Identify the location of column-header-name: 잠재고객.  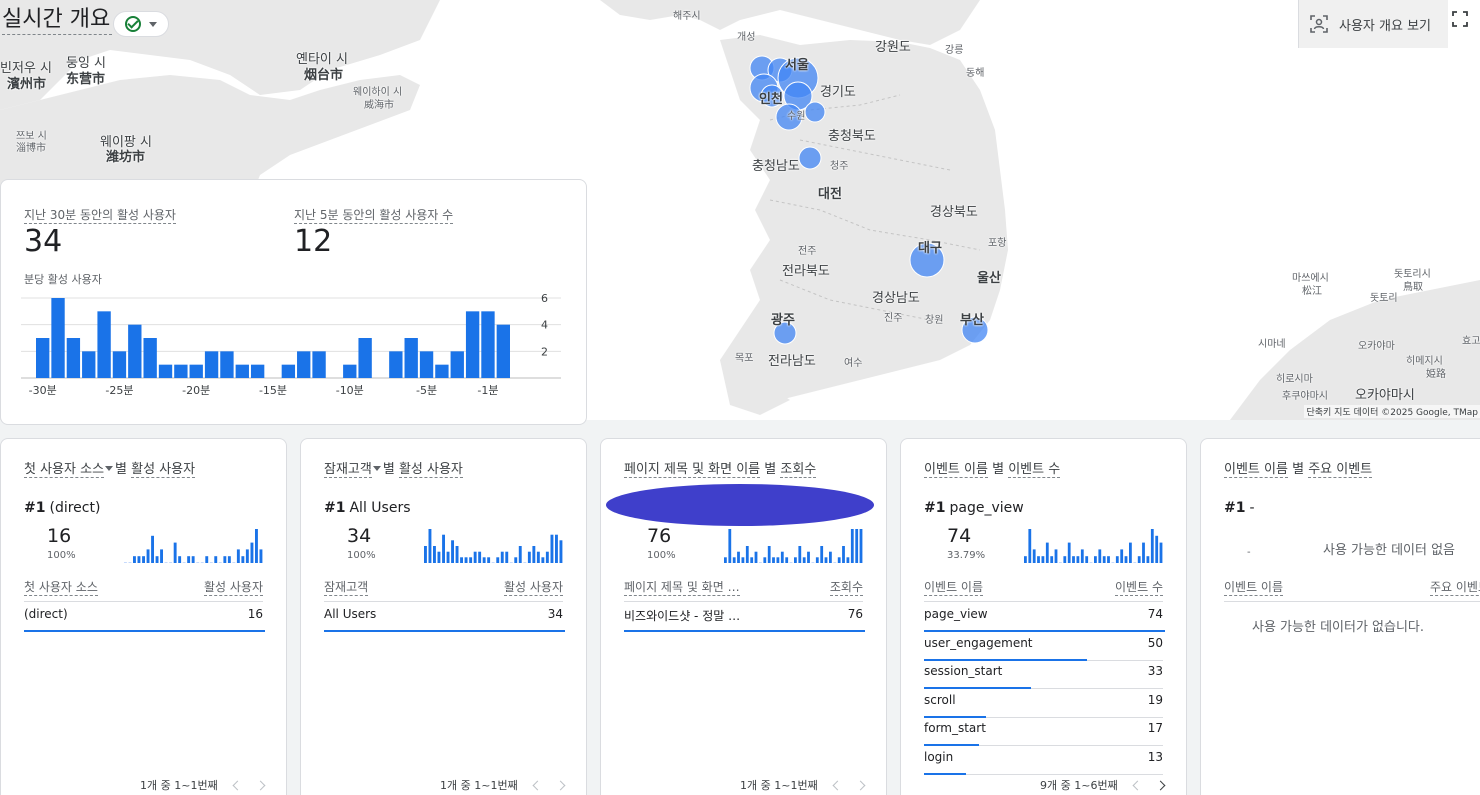
(346, 587).